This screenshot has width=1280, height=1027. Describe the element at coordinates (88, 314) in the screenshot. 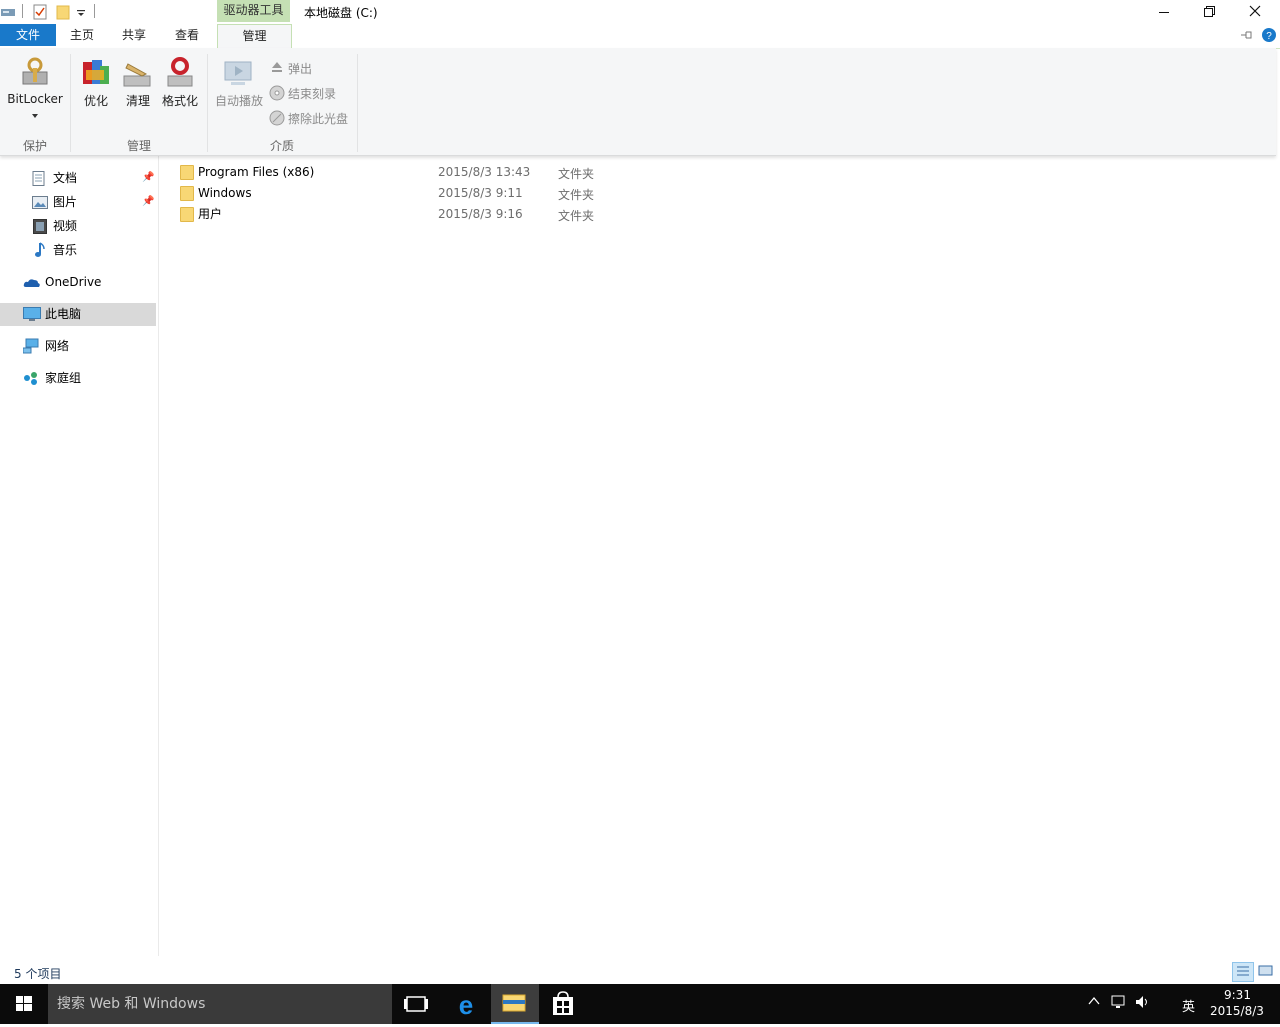

I see `nav-item-this-pc: 此电脑` at that location.